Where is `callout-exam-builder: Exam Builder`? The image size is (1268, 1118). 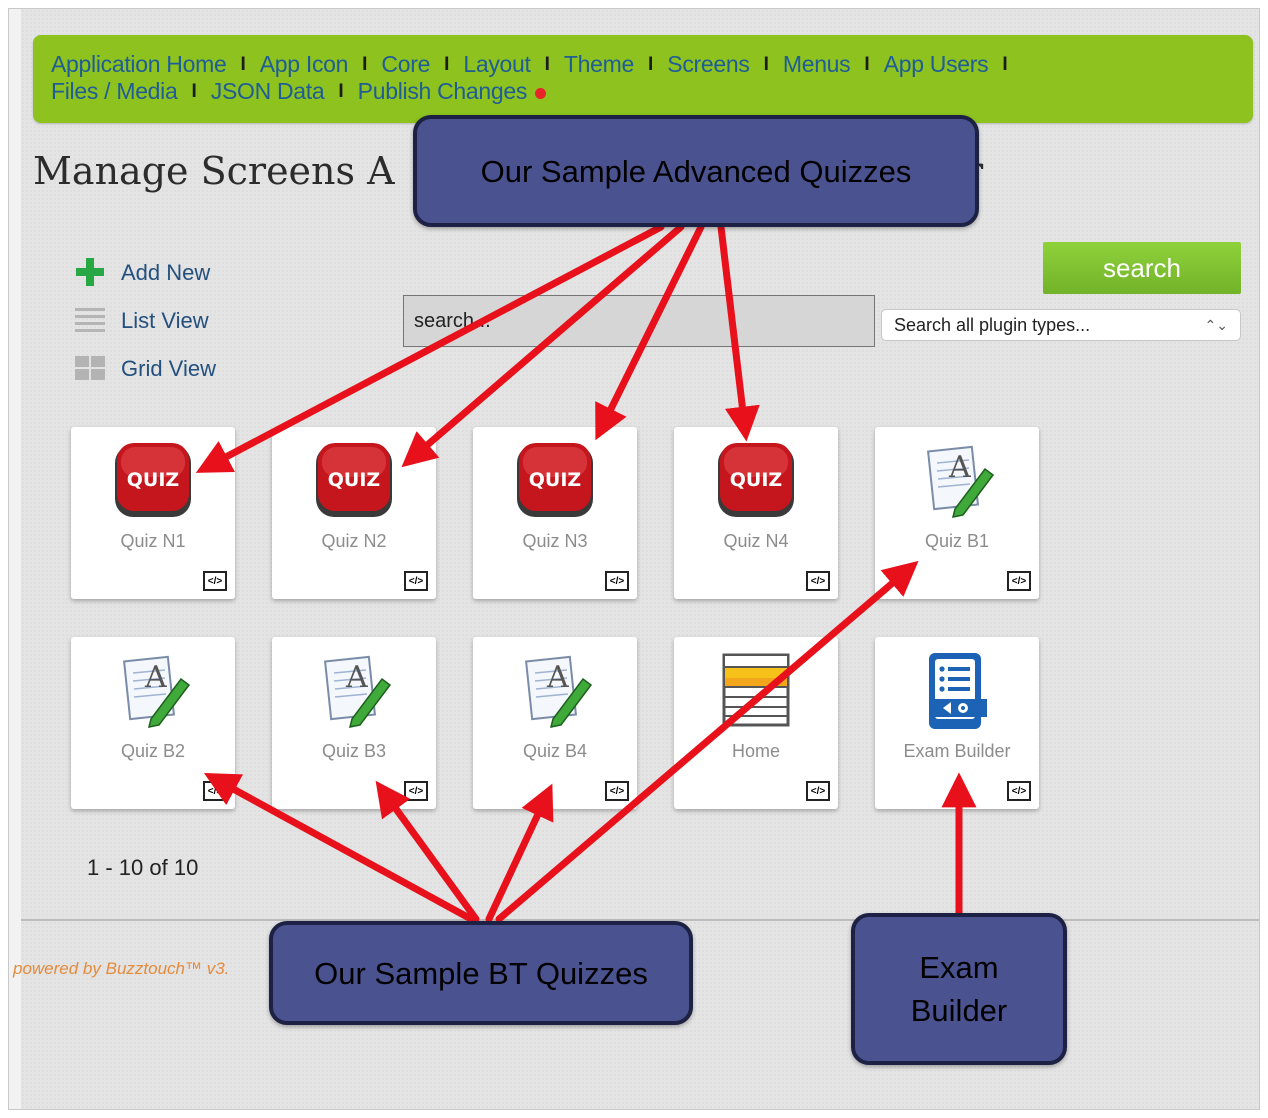 callout-exam-builder: Exam Builder is located at coordinates (959, 989).